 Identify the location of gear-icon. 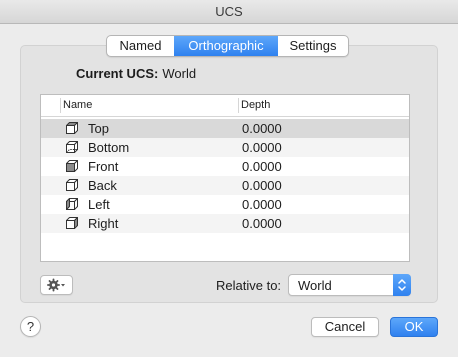
(56, 285).